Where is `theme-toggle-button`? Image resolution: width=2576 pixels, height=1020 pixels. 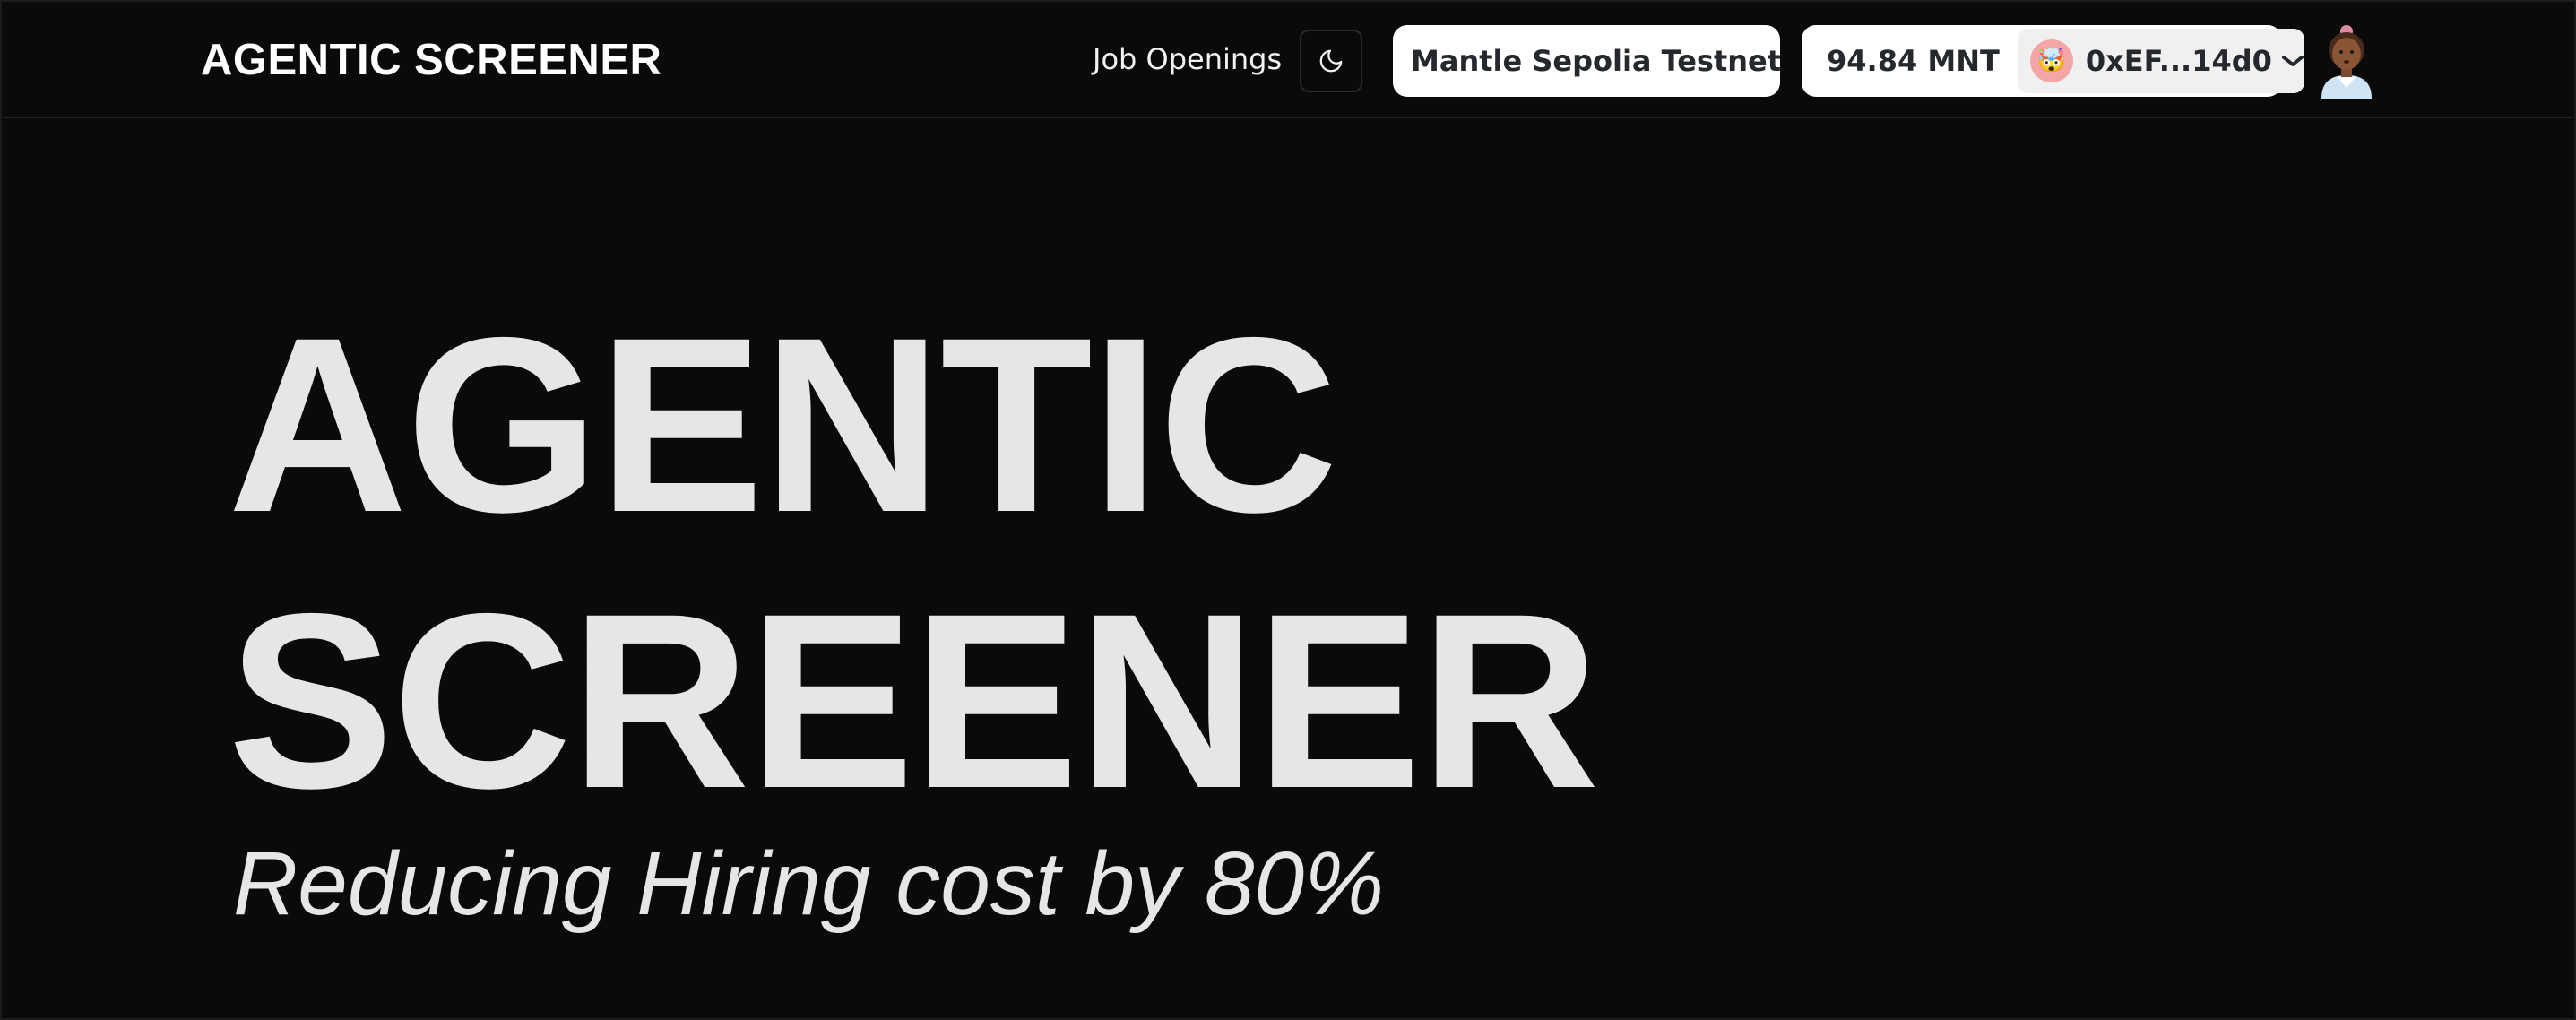
theme-toggle-button is located at coordinates (1331, 61).